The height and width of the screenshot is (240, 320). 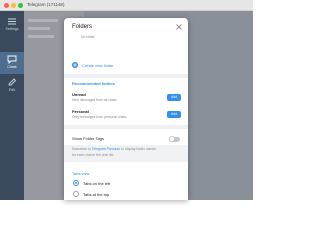 I want to click on subscribe-suffix: to display folder names, so click(x=139, y=149).